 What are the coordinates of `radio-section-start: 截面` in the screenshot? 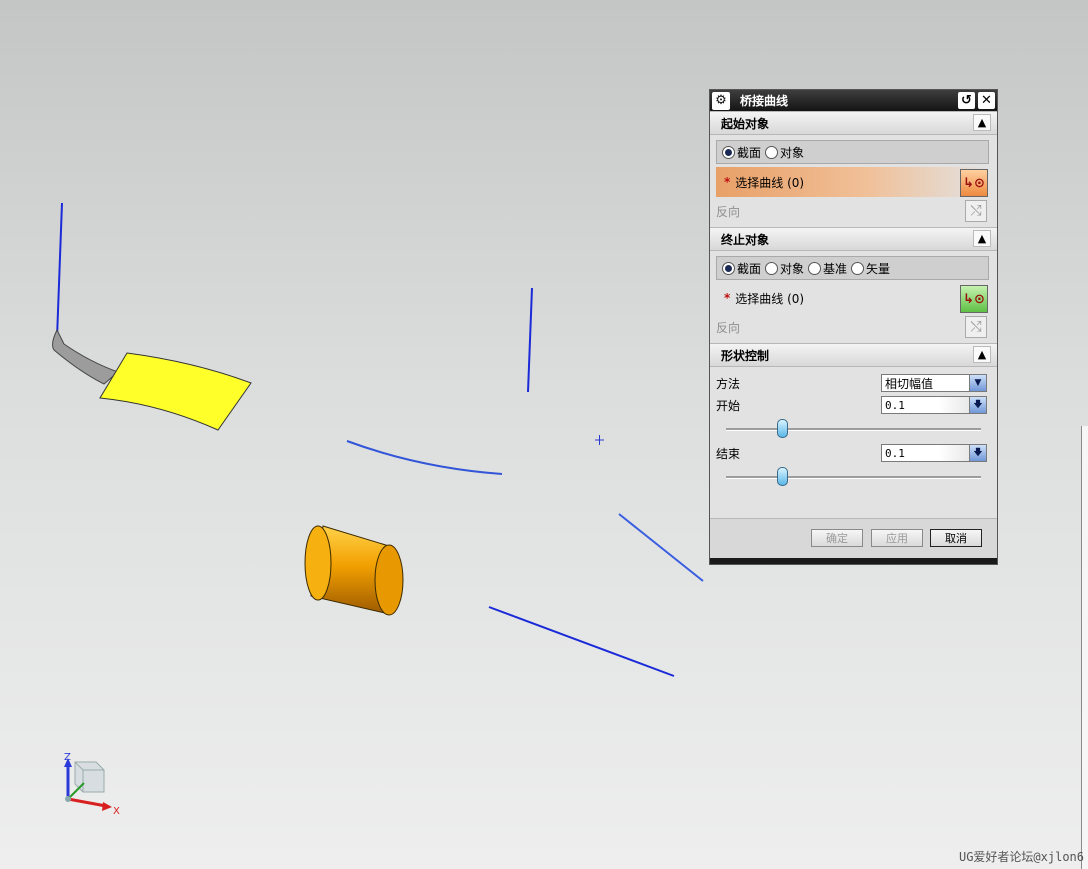 It's located at (741, 152).